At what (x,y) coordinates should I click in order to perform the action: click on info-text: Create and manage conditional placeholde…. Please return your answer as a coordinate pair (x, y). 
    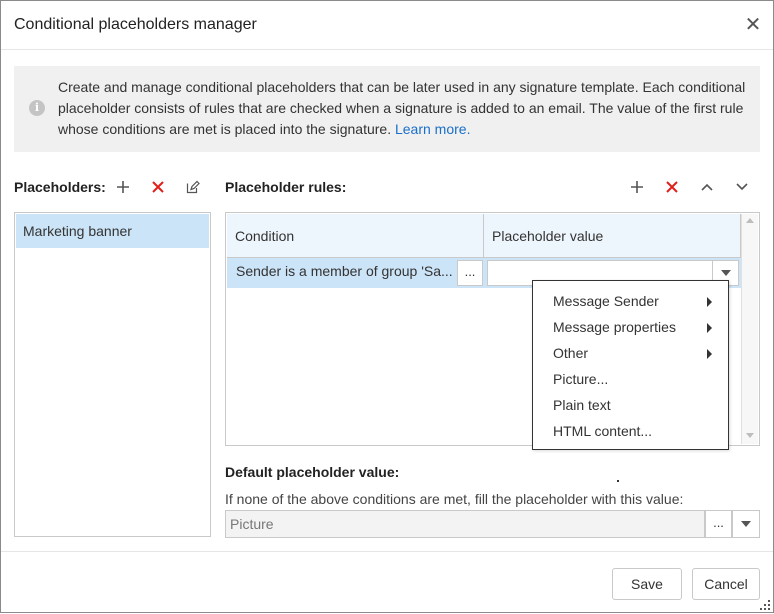
    Looking at the image, I should click on (403, 108).